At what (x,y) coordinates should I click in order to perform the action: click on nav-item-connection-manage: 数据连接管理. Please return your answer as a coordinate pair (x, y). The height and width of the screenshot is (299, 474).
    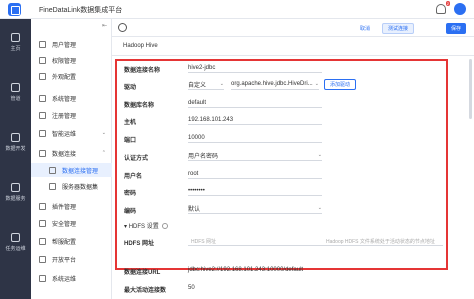
    Looking at the image, I should click on (71, 170).